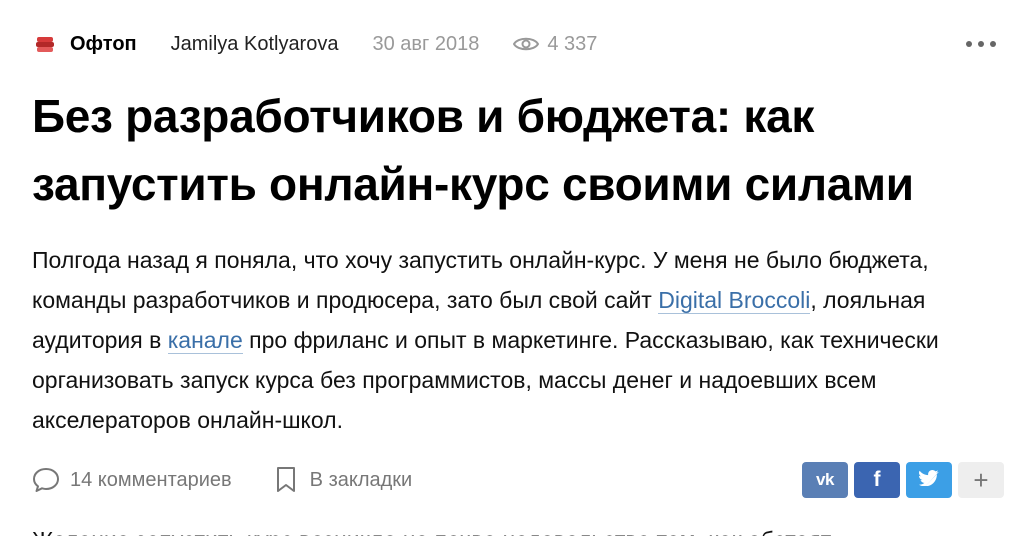 The image size is (1024, 536). Describe the element at coordinates (903, 480) in the screenshot. I see `share-buttons: vk f +` at that location.